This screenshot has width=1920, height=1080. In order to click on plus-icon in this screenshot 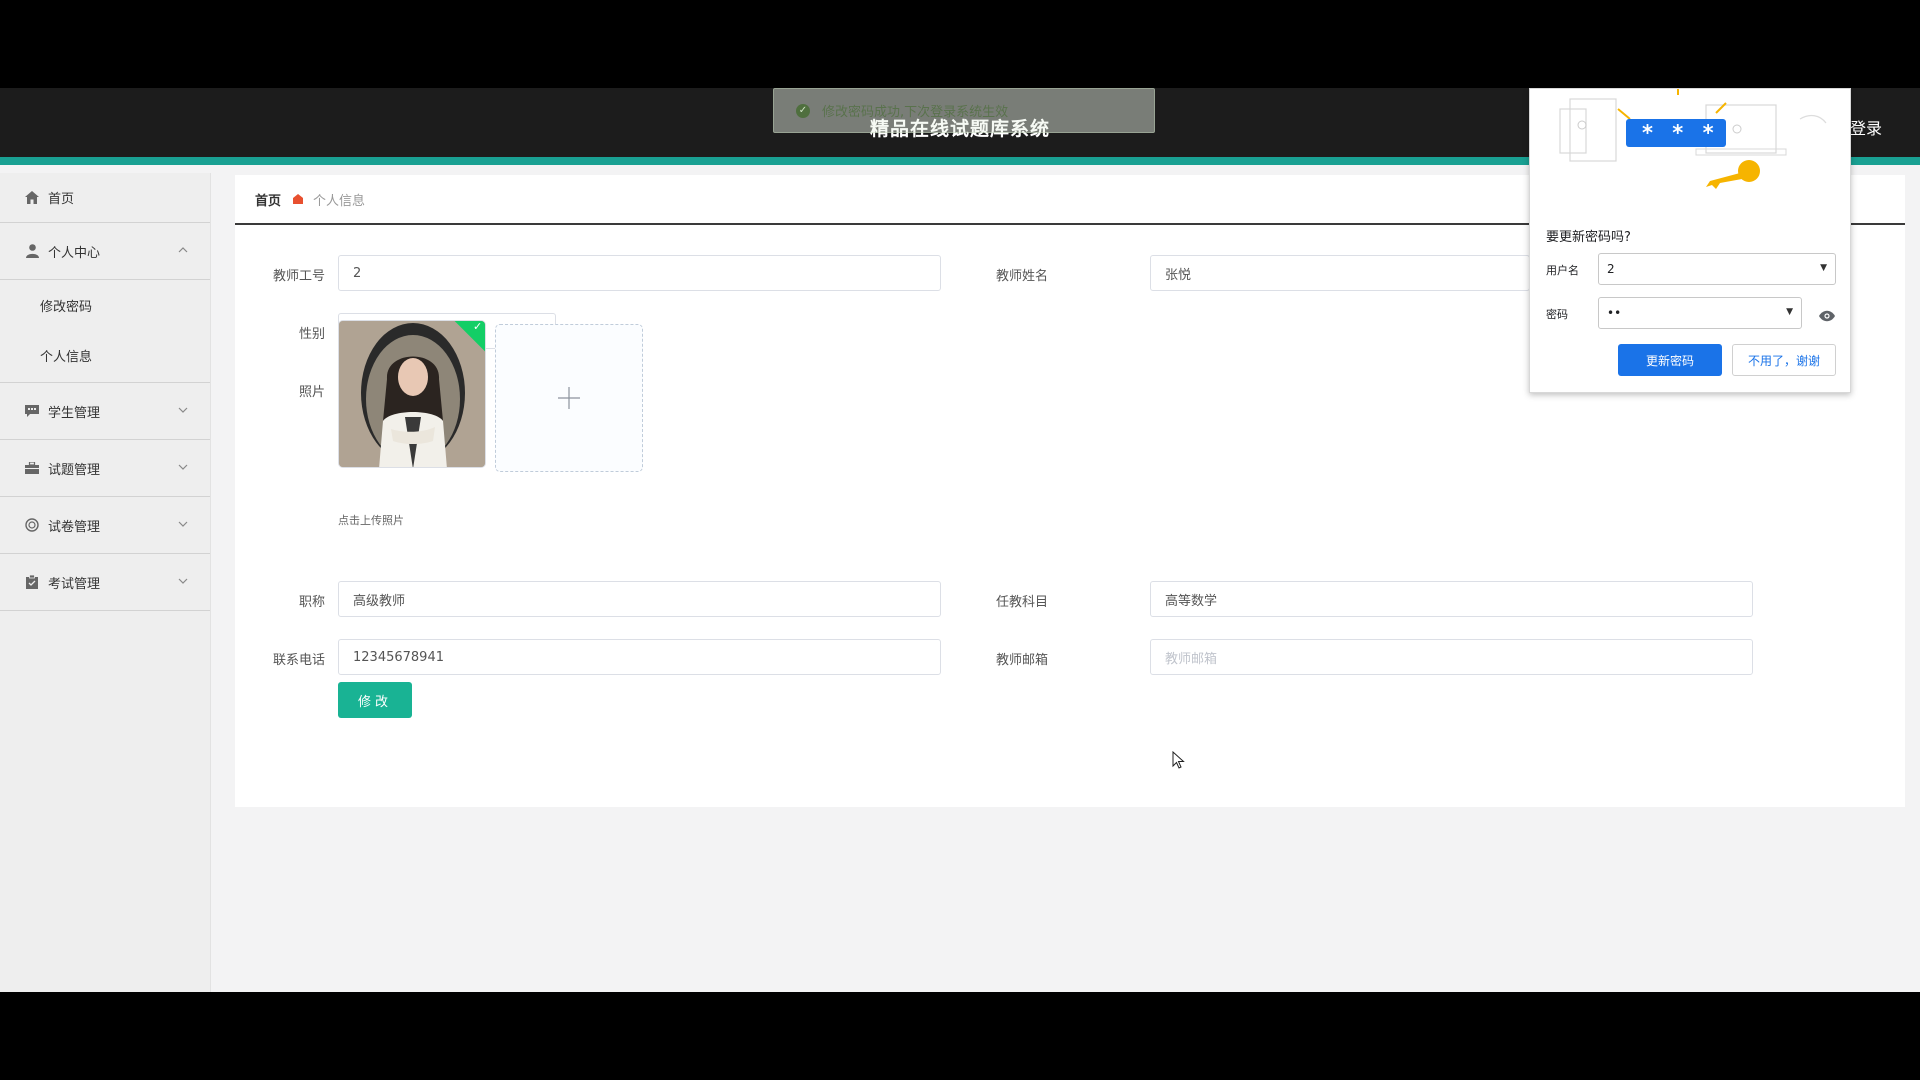, I will do `click(569, 398)`.